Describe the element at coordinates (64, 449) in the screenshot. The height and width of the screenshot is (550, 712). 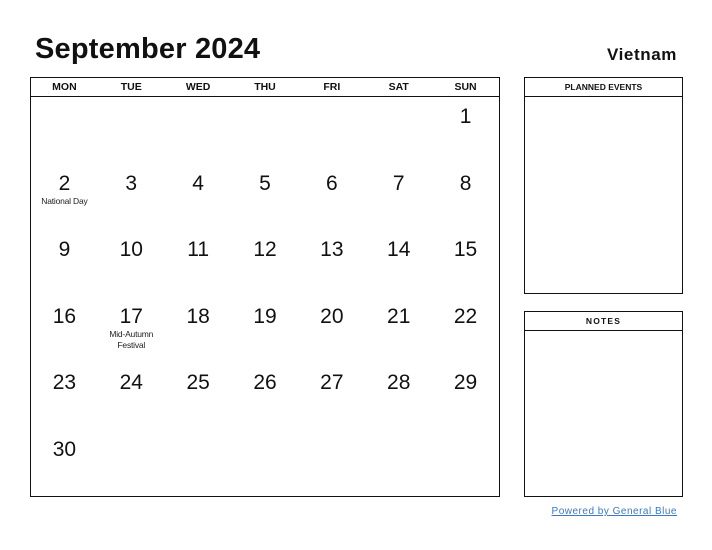
I see `day-number: 30` at that location.